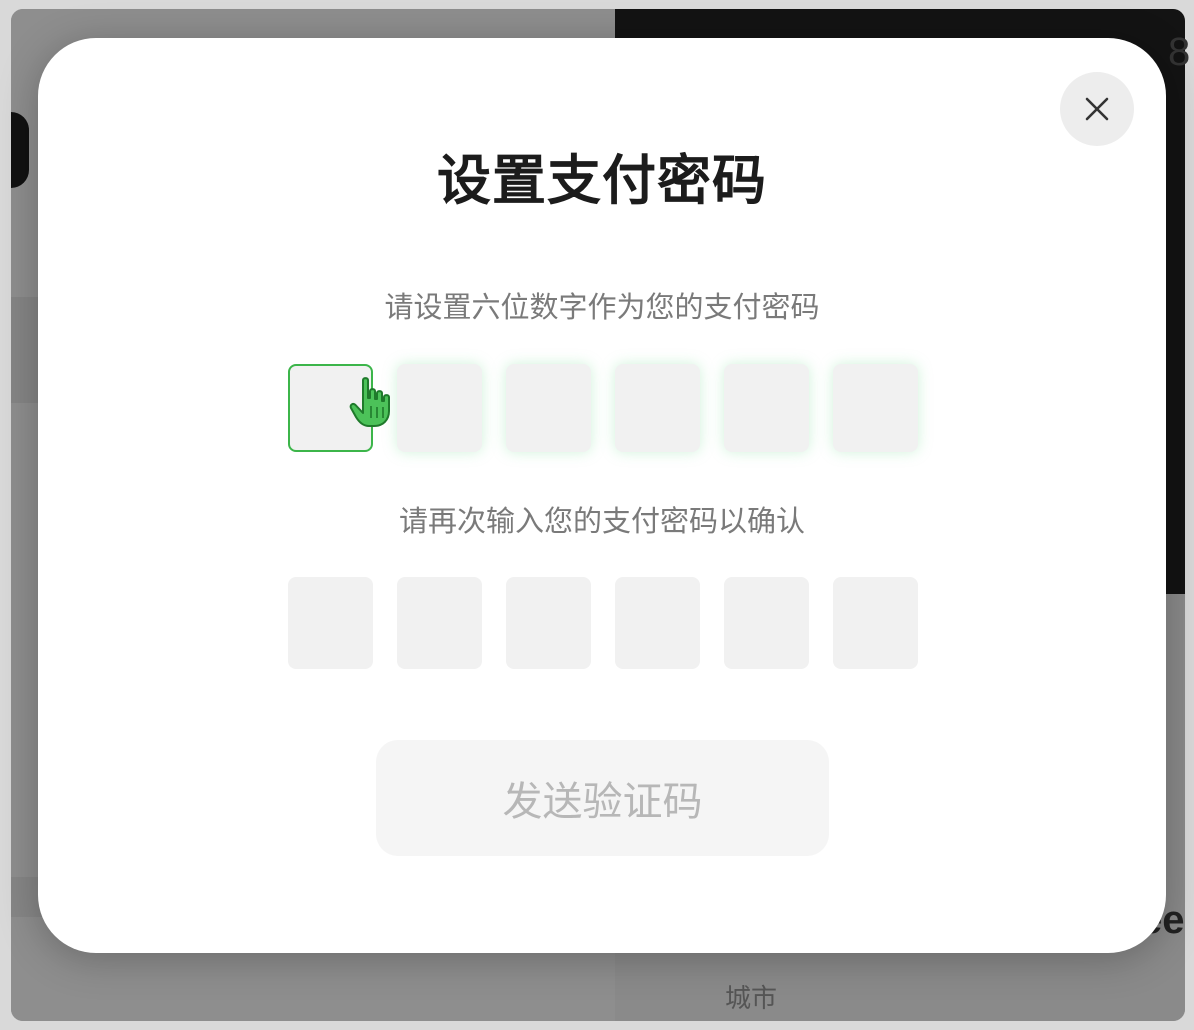 Image resolution: width=1194 pixels, height=1030 pixels. I want to click on dialog-title: 设置支付密码, so click(602, 180).